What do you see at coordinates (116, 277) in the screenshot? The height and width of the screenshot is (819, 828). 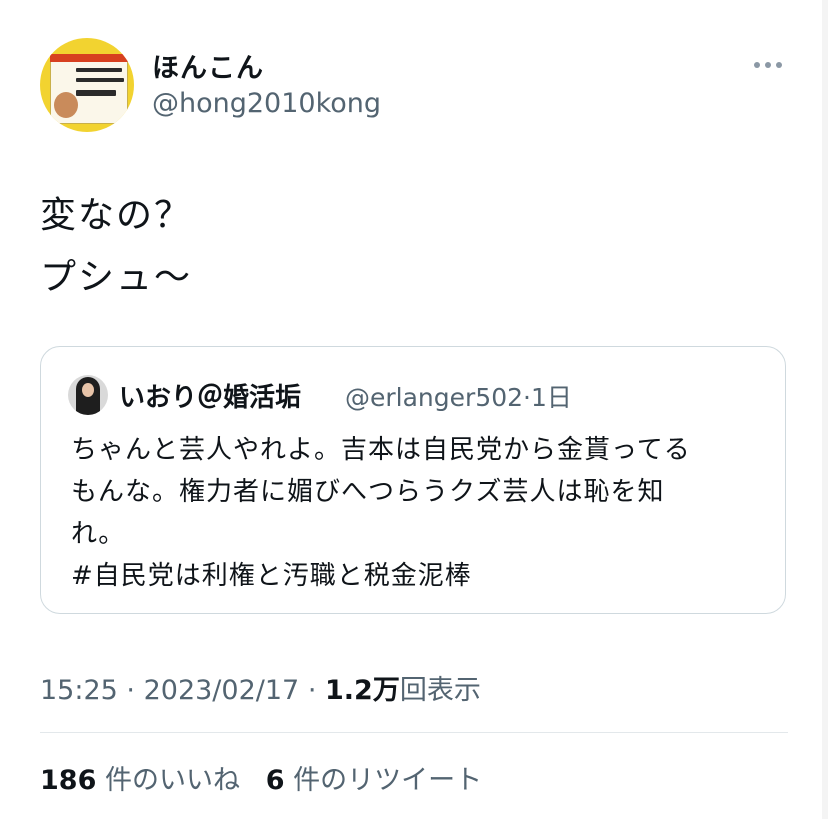 I see `tweet-text-line: プシュ〜` at bounding box center [116, 277].